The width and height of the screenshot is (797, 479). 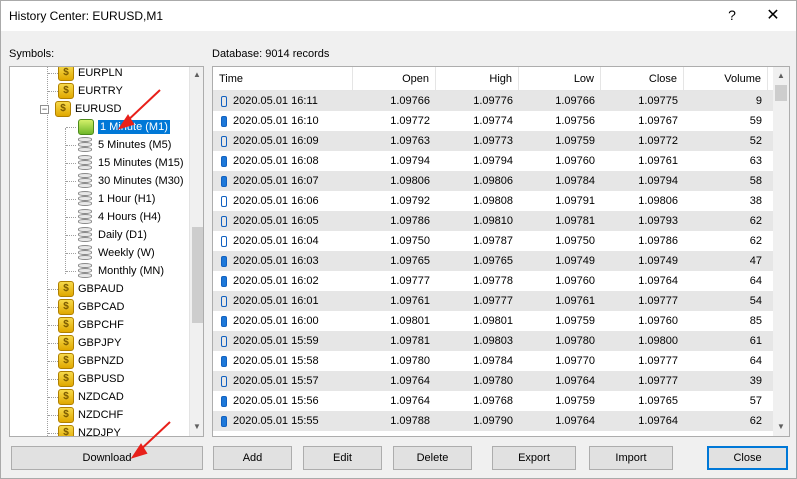 What do you see at coordinates (575, 201) in the screenshot?
I see `table-cell-low: 1.09791` at bounding box center [575, 201].